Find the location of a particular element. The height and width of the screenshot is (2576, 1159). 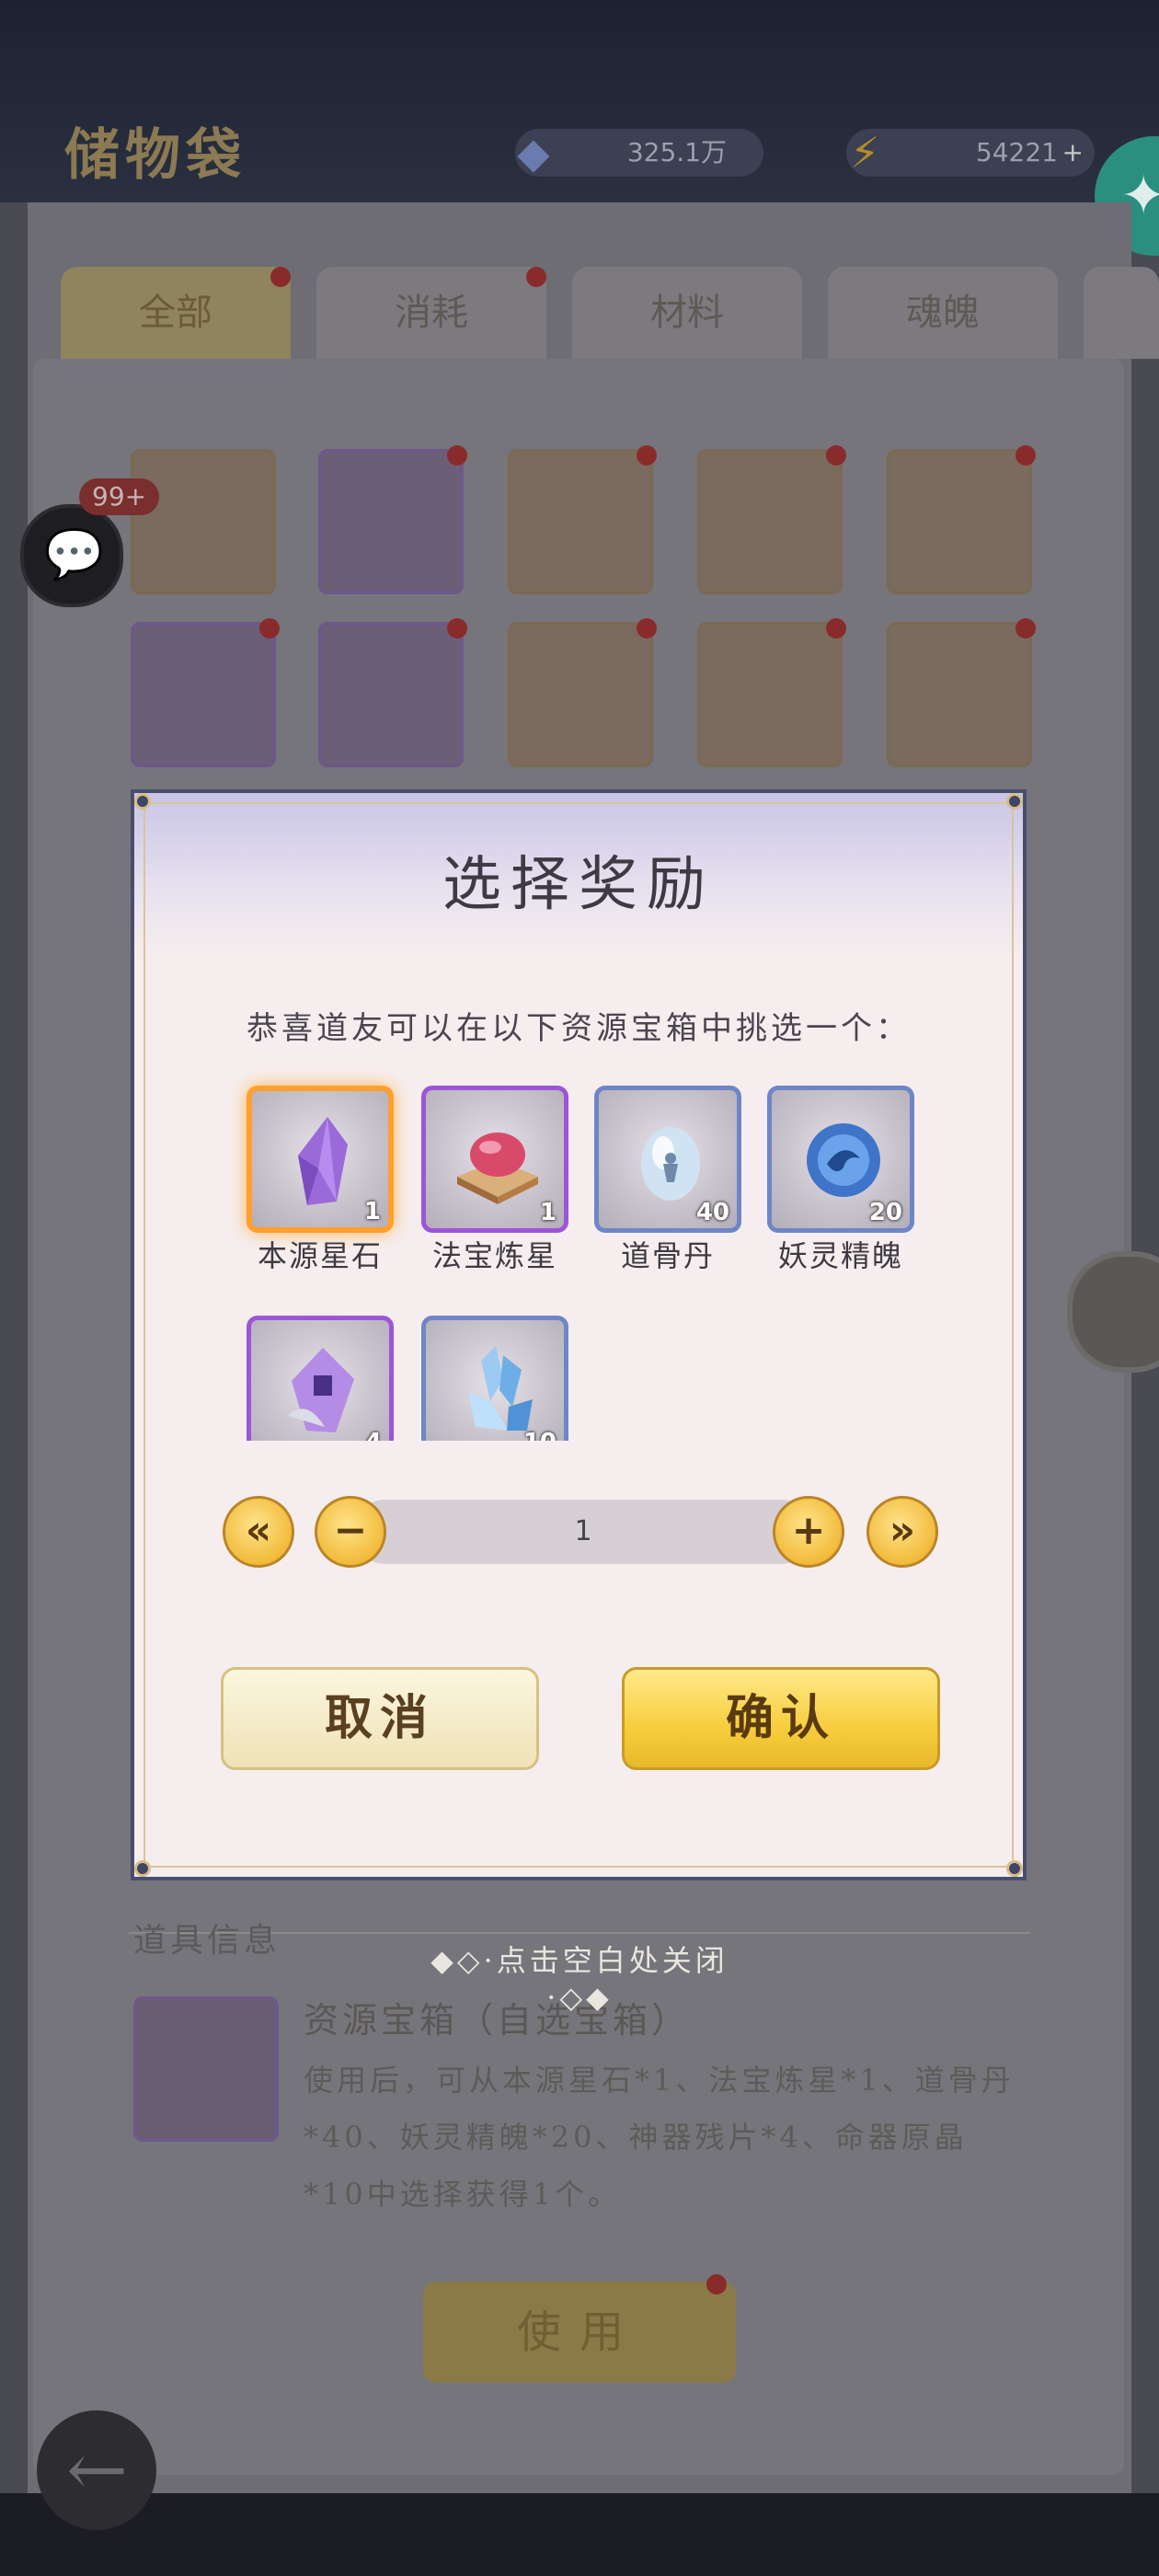

purple-crystal-icon is located at coordinates (323, 1161).